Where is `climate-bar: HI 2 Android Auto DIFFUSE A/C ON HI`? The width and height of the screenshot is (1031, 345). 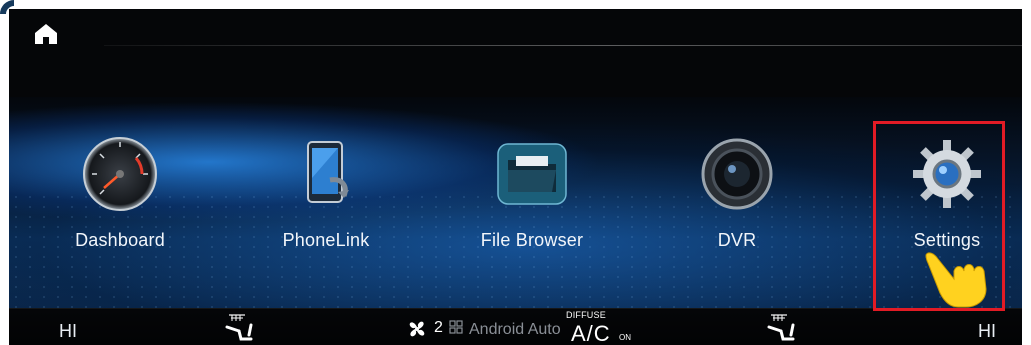
climate-bar: HI 2 Android Auto DIFFUSE A/C ON HI is located at coordinates (515, 326).